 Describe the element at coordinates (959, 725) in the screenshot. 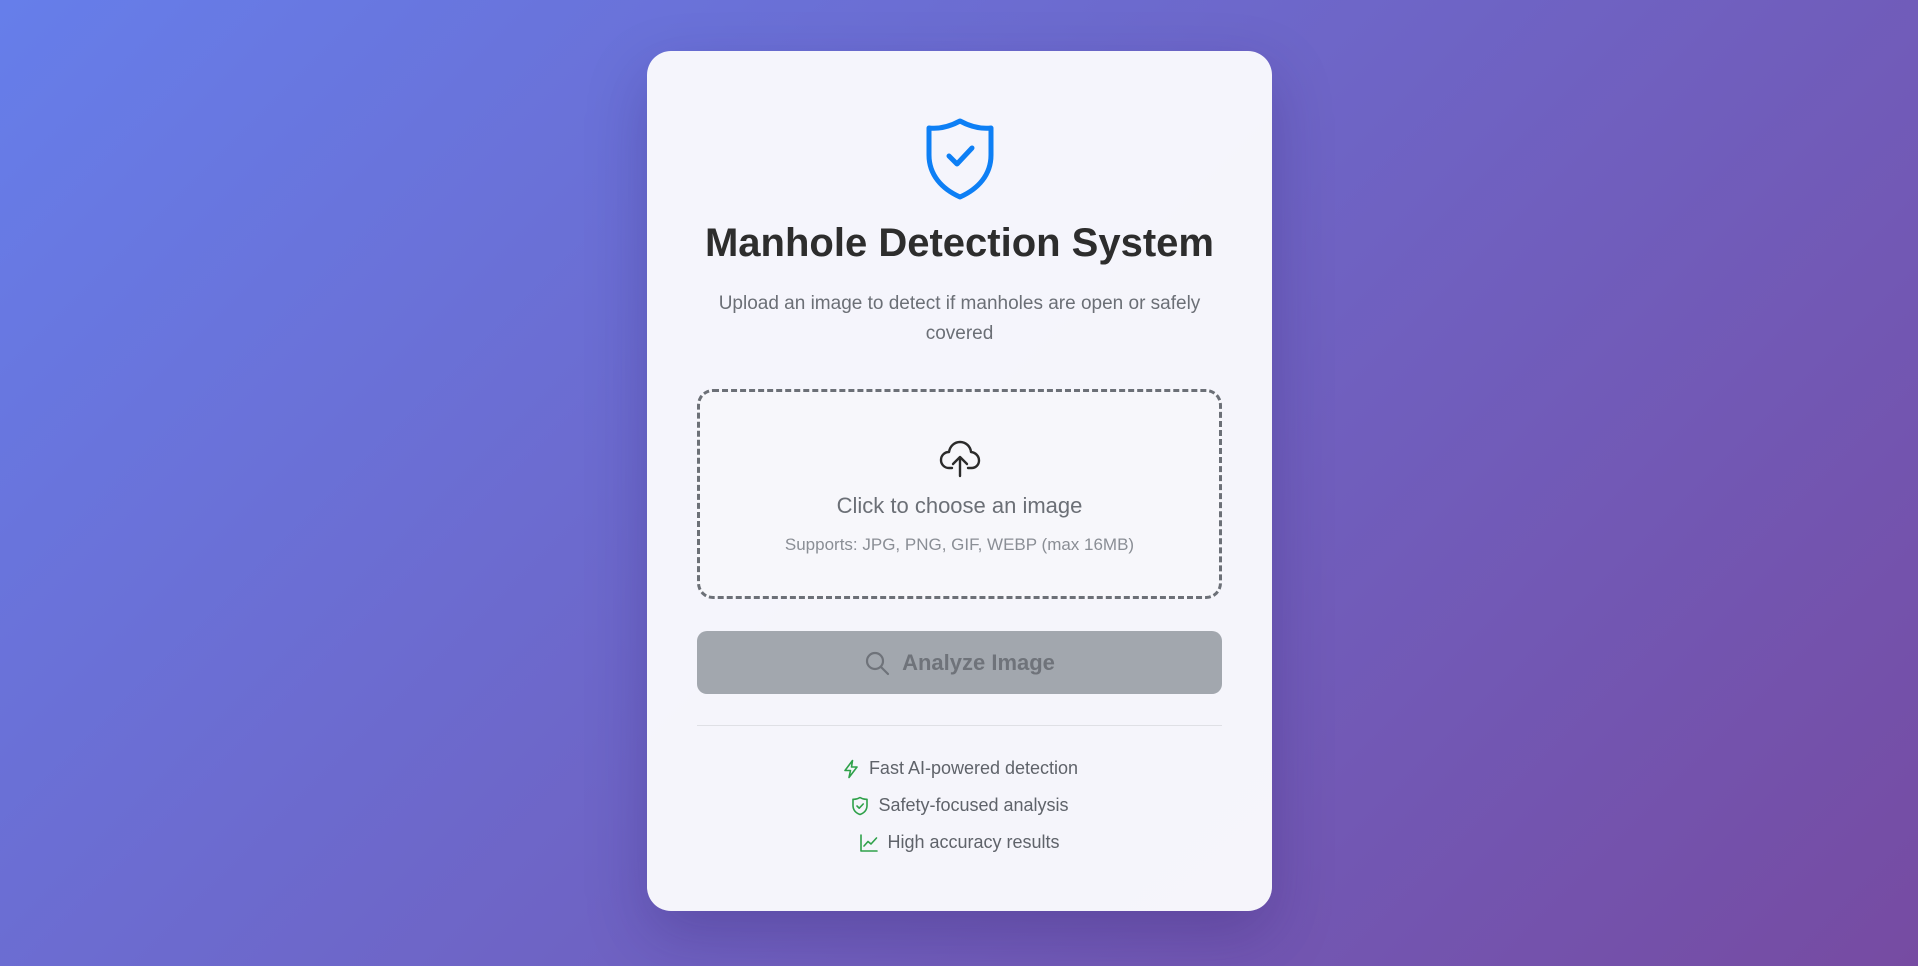

I see `divider` at that location.